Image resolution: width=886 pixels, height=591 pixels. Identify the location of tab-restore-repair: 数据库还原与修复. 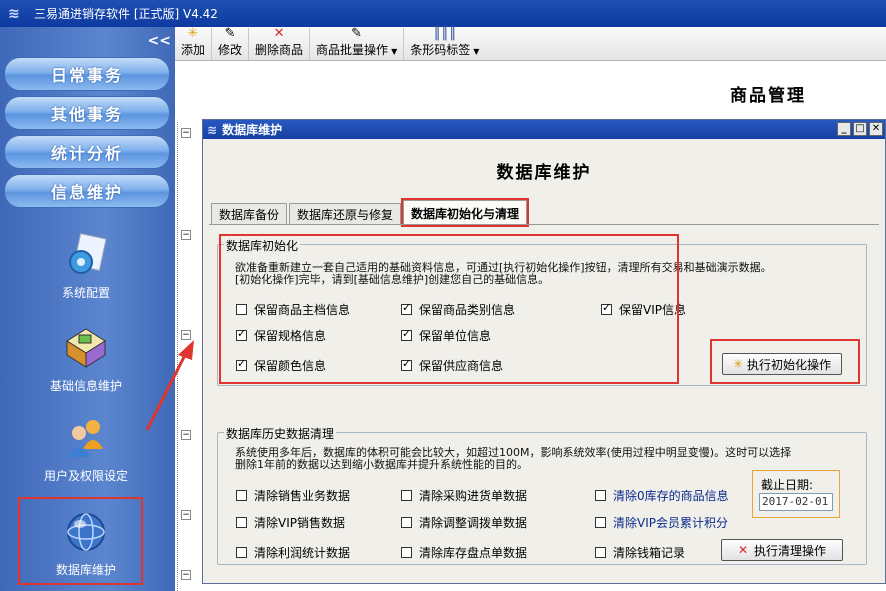
(345, 214).